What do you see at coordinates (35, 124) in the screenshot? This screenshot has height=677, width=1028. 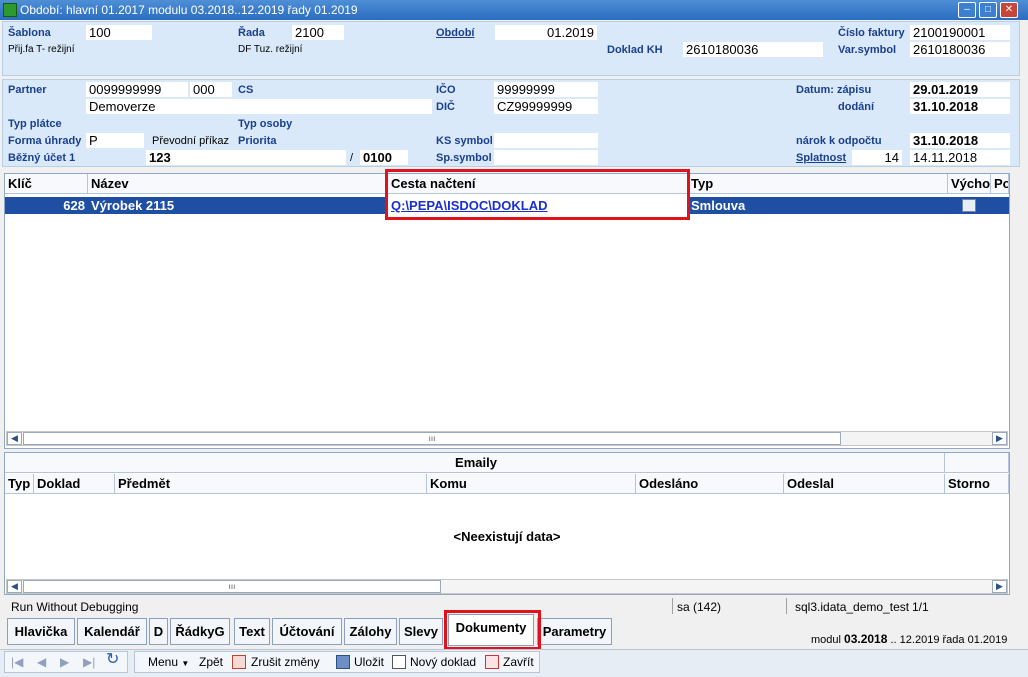 I see `typ-platce-label: Typ plátce` at bounding box center [35, 124].